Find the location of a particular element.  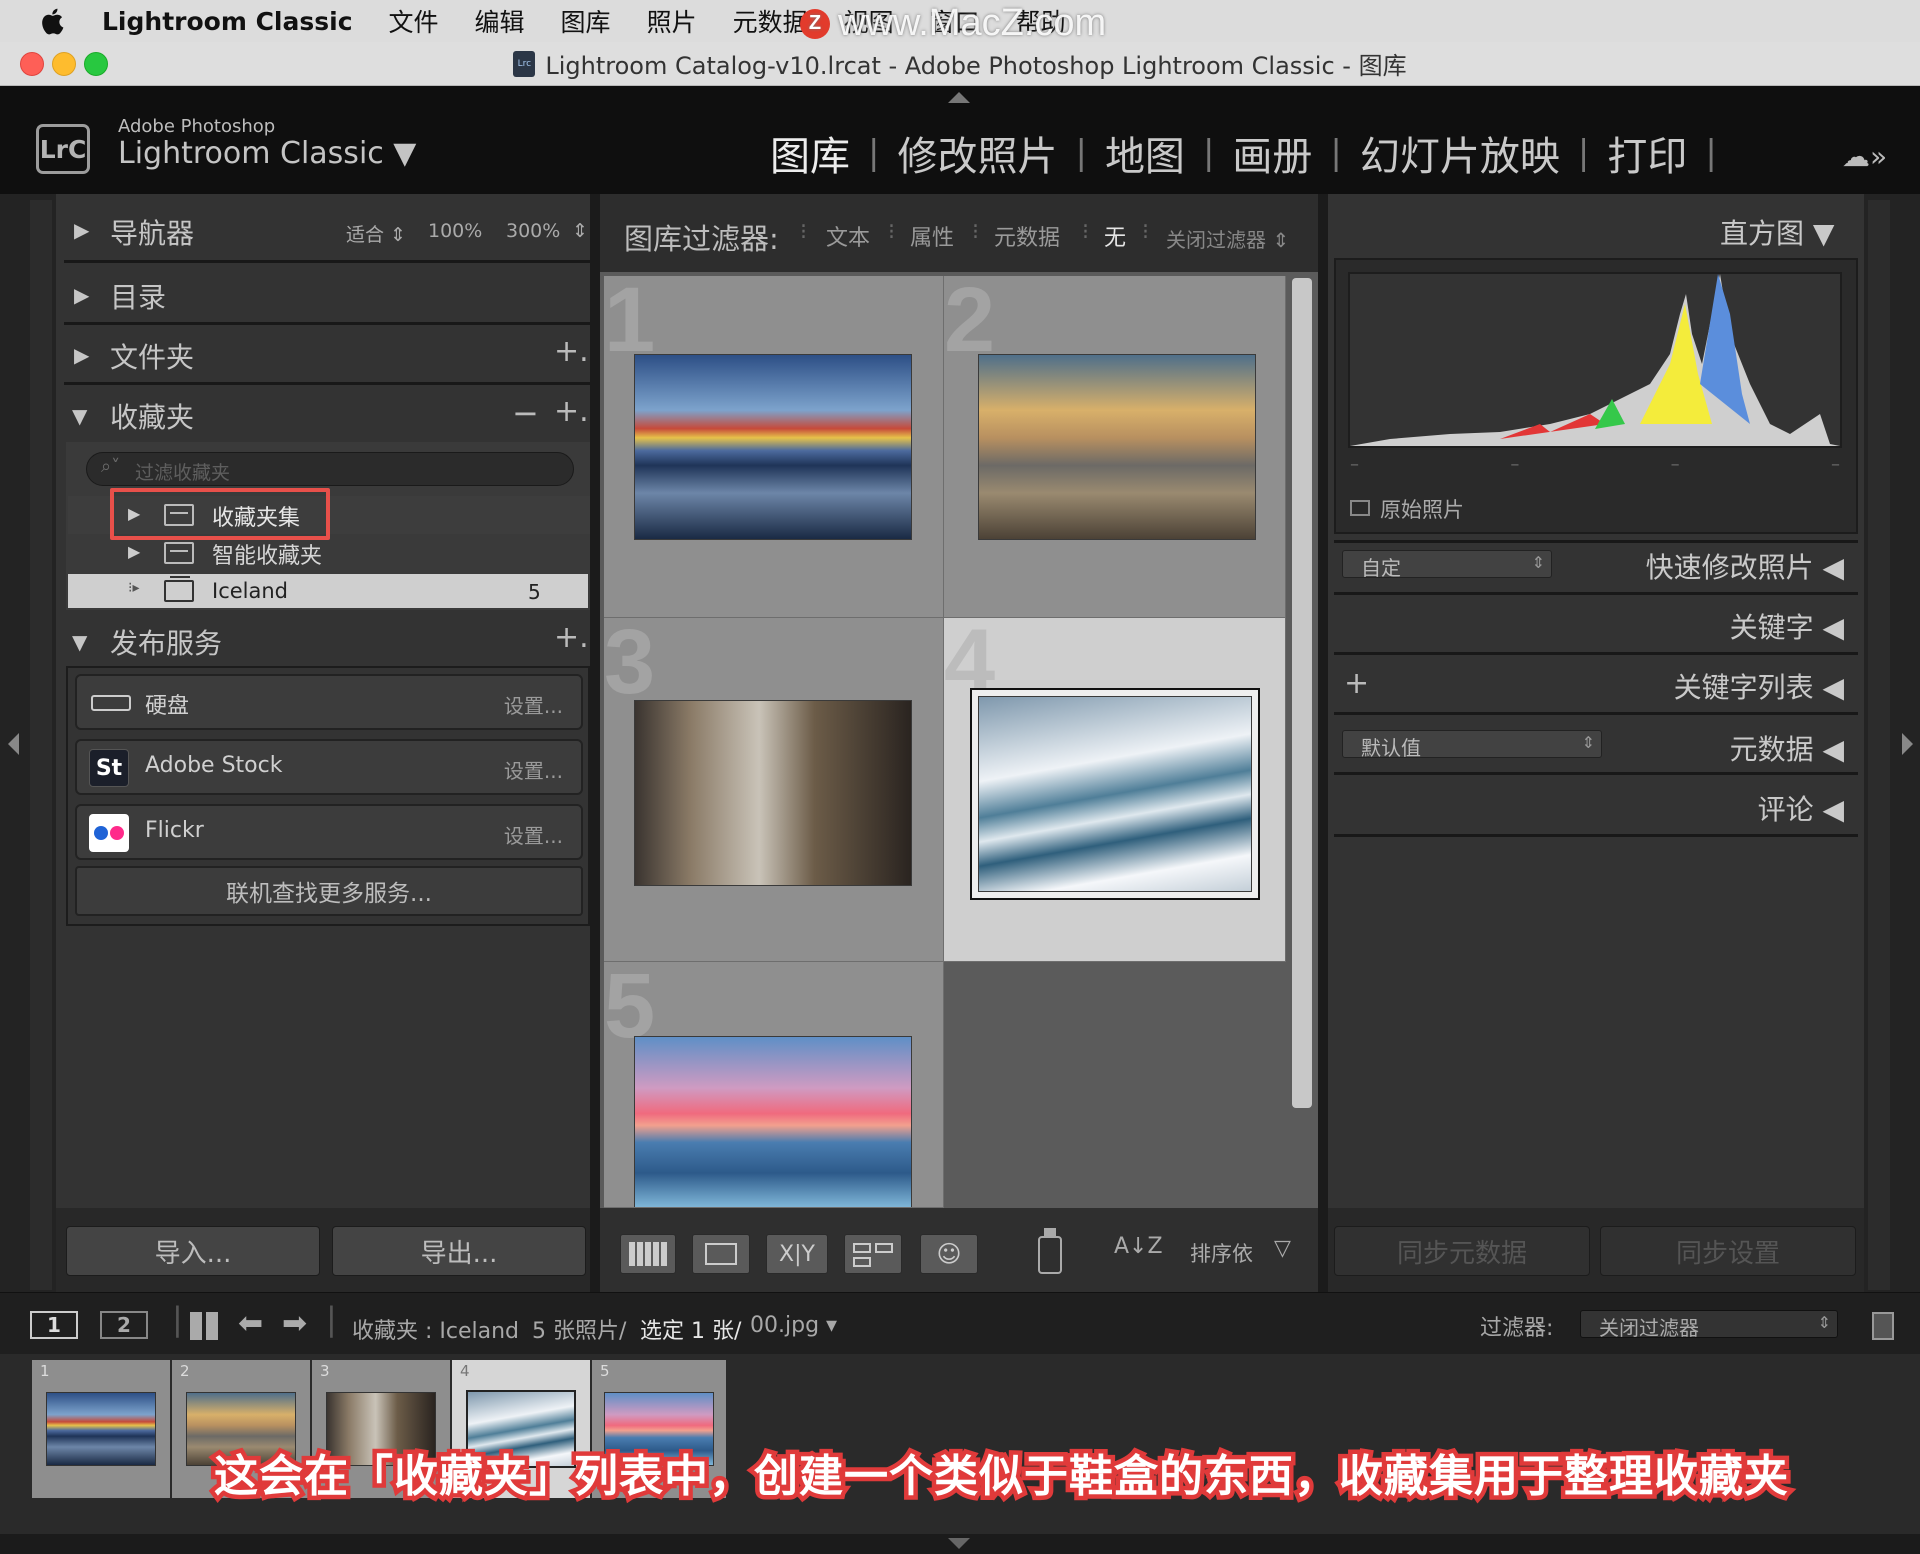

original-photo-checkbox is located at coordinates (1360, 508).